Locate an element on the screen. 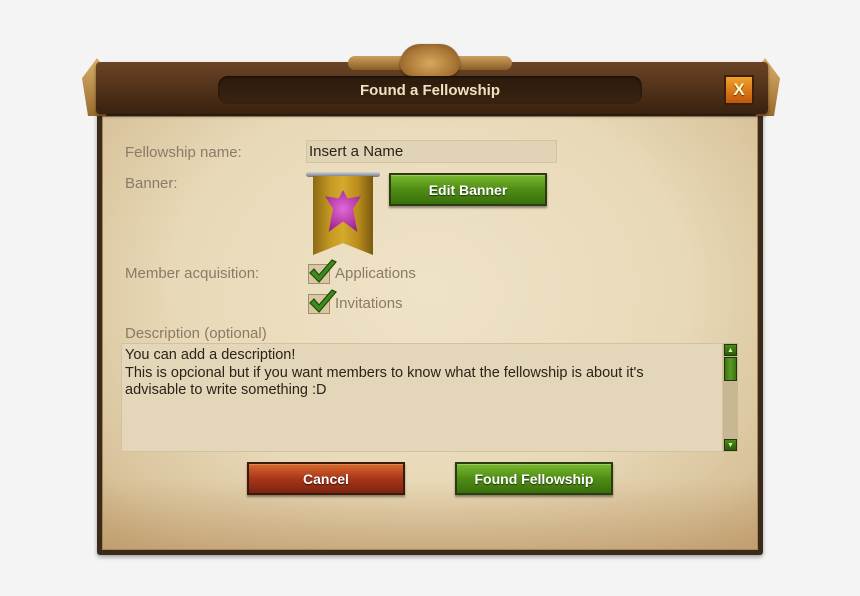 This screenshot has width=860, height=596. scrollbar-thumb is located at coordinates (730, 369).